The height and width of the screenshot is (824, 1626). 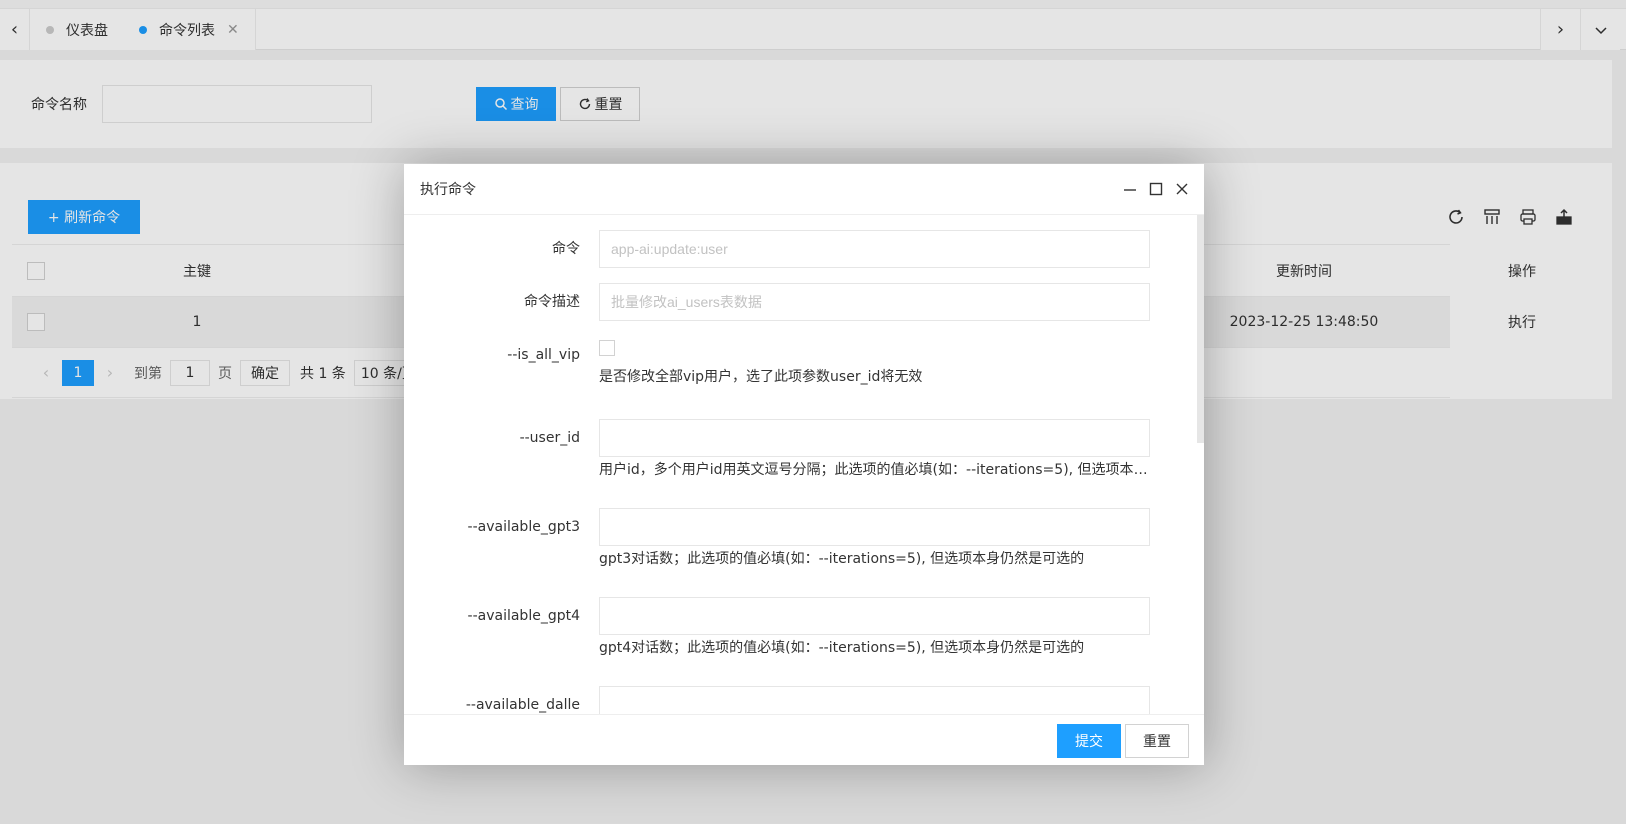 What do you see at coordinates (874, 527) in the screenshot?
I see `available-gpt3-input` at bounding box center [874, 527].